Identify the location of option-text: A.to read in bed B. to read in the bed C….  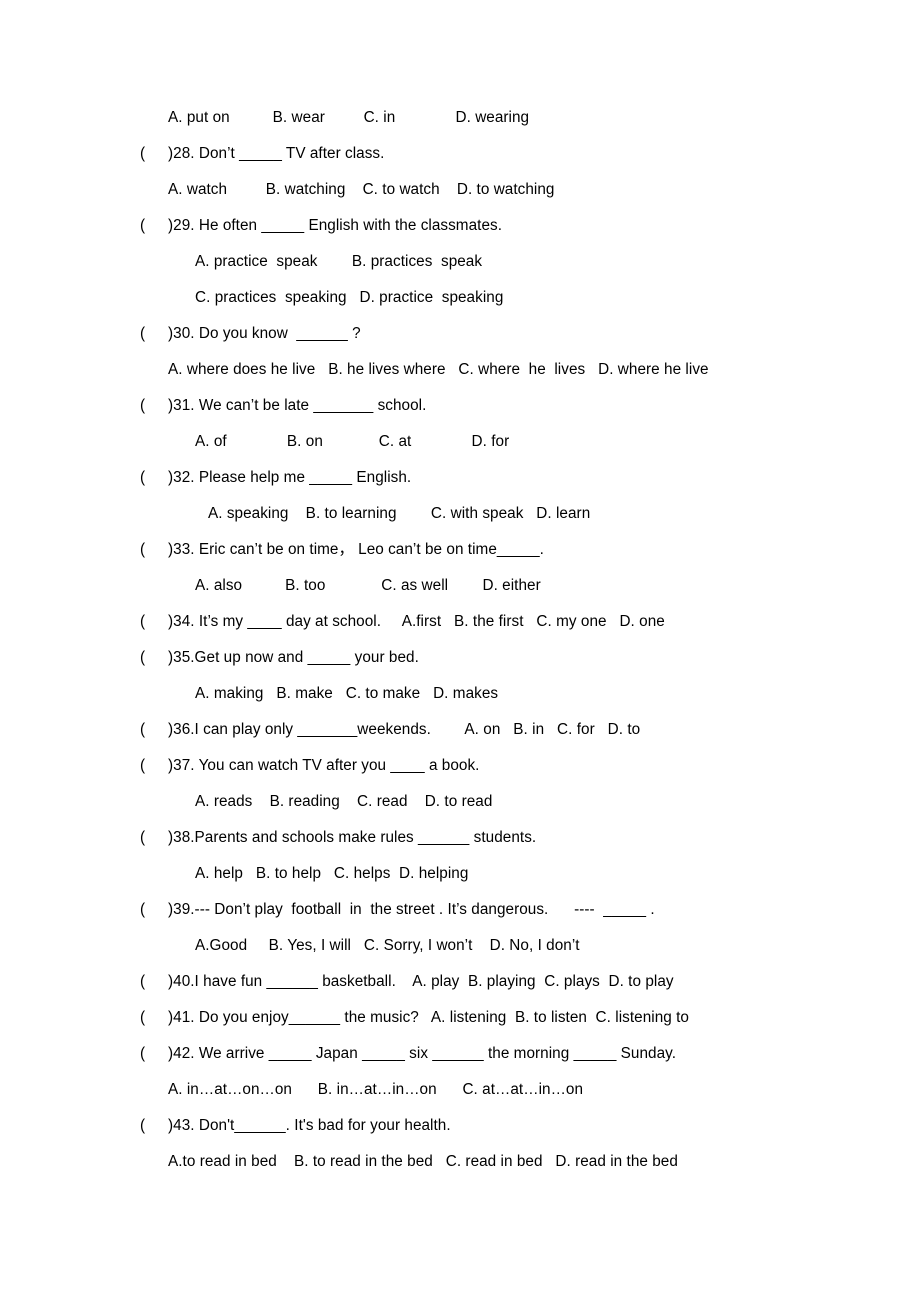
(423, 1161).